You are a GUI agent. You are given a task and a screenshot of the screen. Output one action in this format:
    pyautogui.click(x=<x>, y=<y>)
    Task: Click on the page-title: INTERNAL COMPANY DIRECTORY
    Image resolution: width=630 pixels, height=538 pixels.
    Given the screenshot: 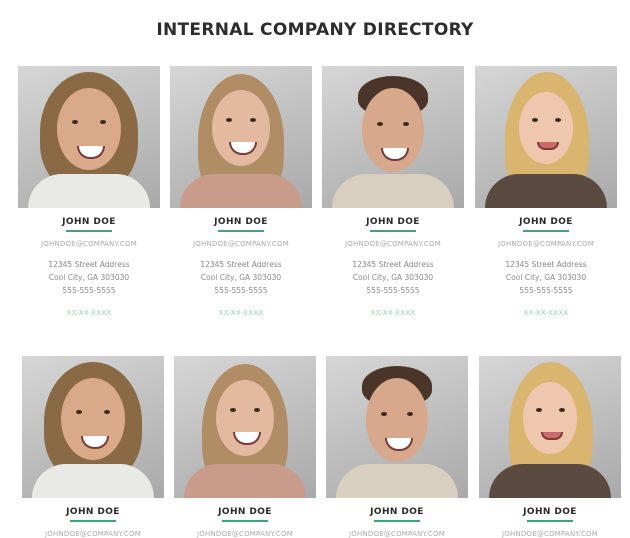 What is the action you would take?
    pyautogui.click(x=315, y=30)
    